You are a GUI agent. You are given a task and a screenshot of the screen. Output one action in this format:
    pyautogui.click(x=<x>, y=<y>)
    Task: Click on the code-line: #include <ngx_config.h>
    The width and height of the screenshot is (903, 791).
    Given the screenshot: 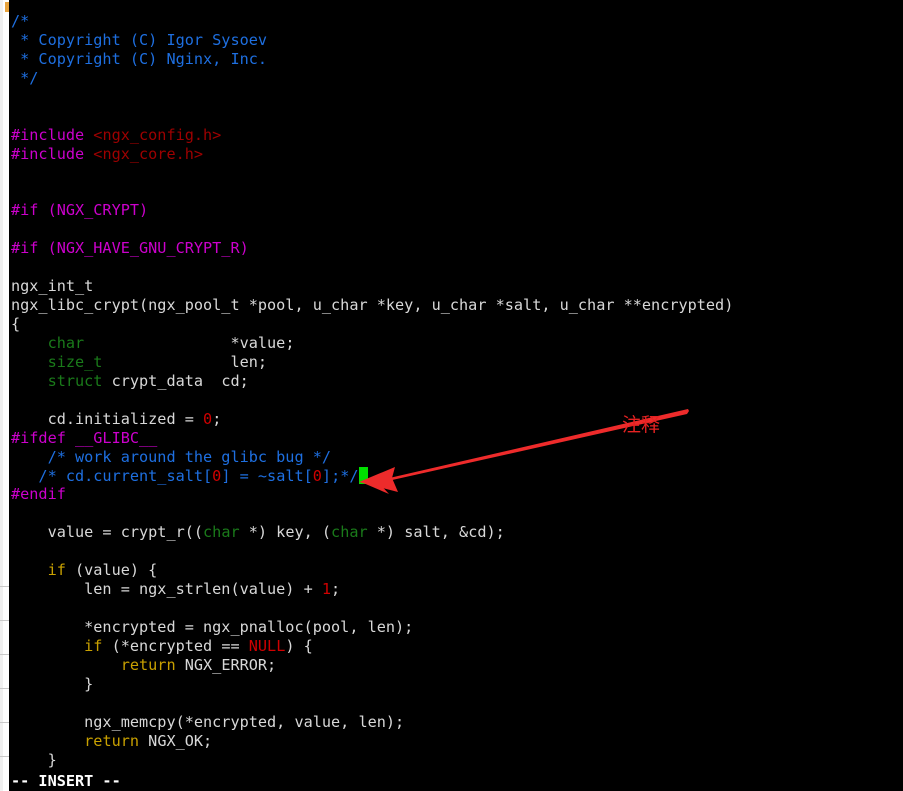 What is the action you would take?
    pyautogui.click(x=456, y=135)
    